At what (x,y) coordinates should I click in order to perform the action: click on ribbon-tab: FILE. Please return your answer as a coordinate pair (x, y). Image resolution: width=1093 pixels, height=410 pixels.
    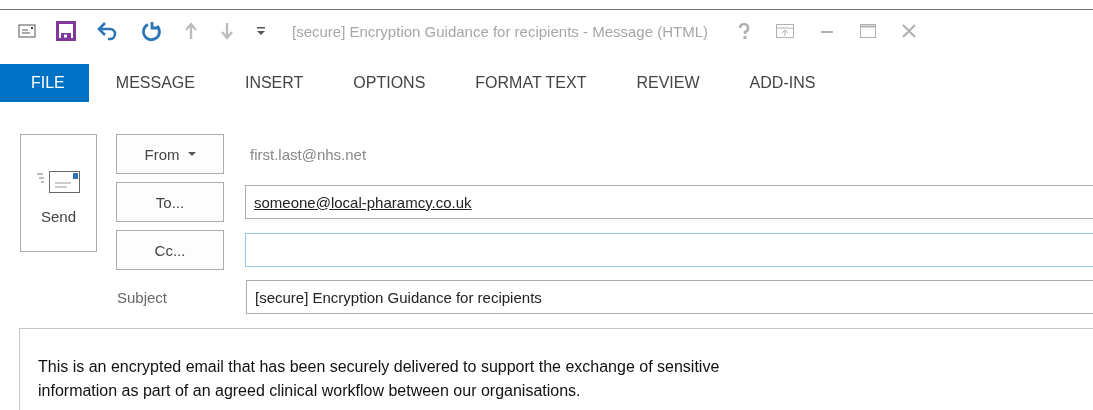
    Looking at the image, I should click on (44, 83).